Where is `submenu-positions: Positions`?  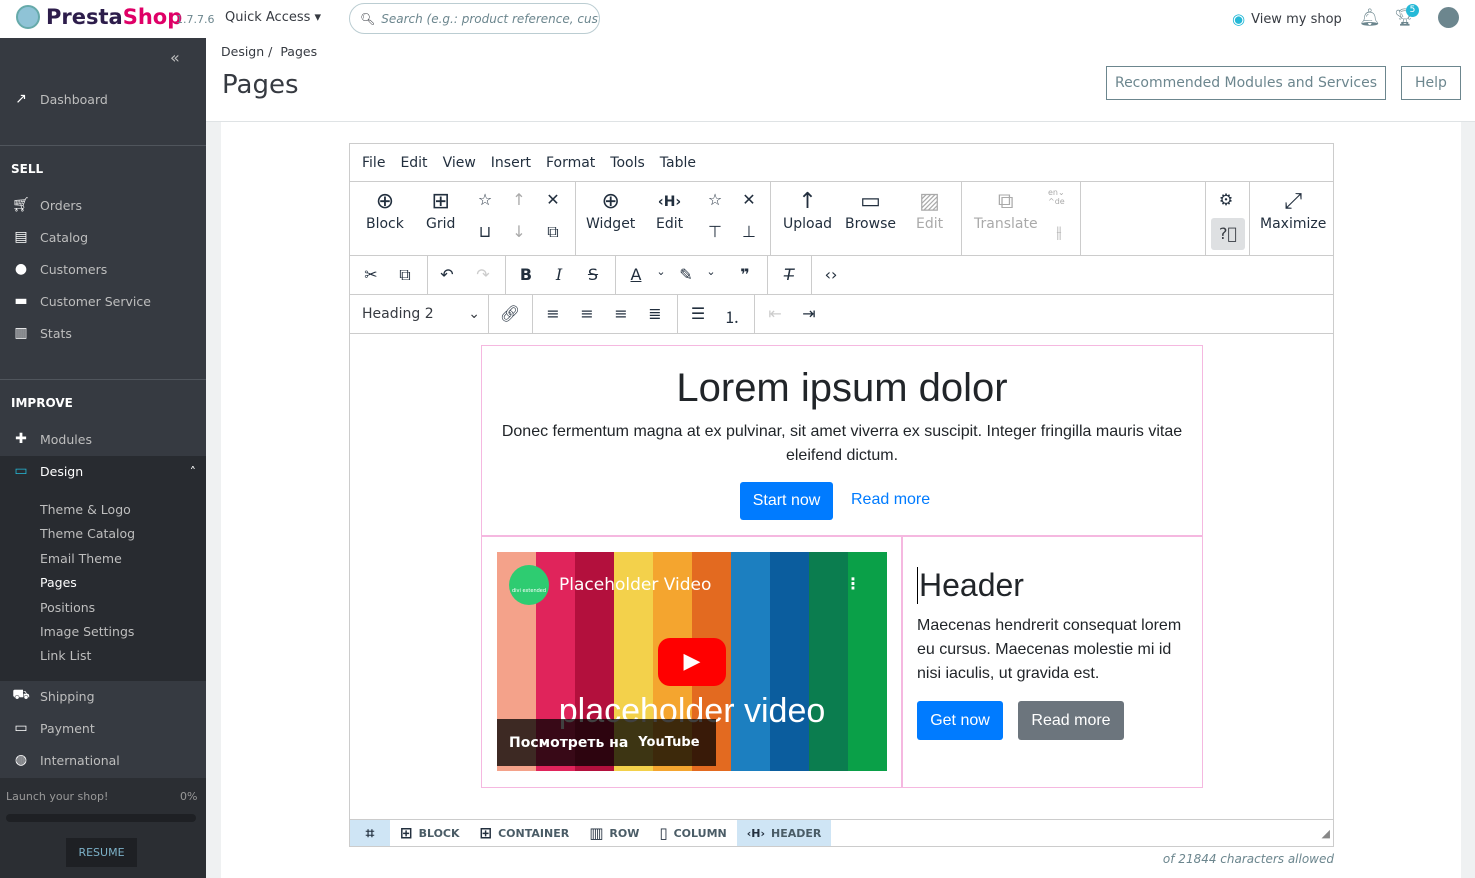 submenu-positions: Positions is located at coordinates (67, 607).